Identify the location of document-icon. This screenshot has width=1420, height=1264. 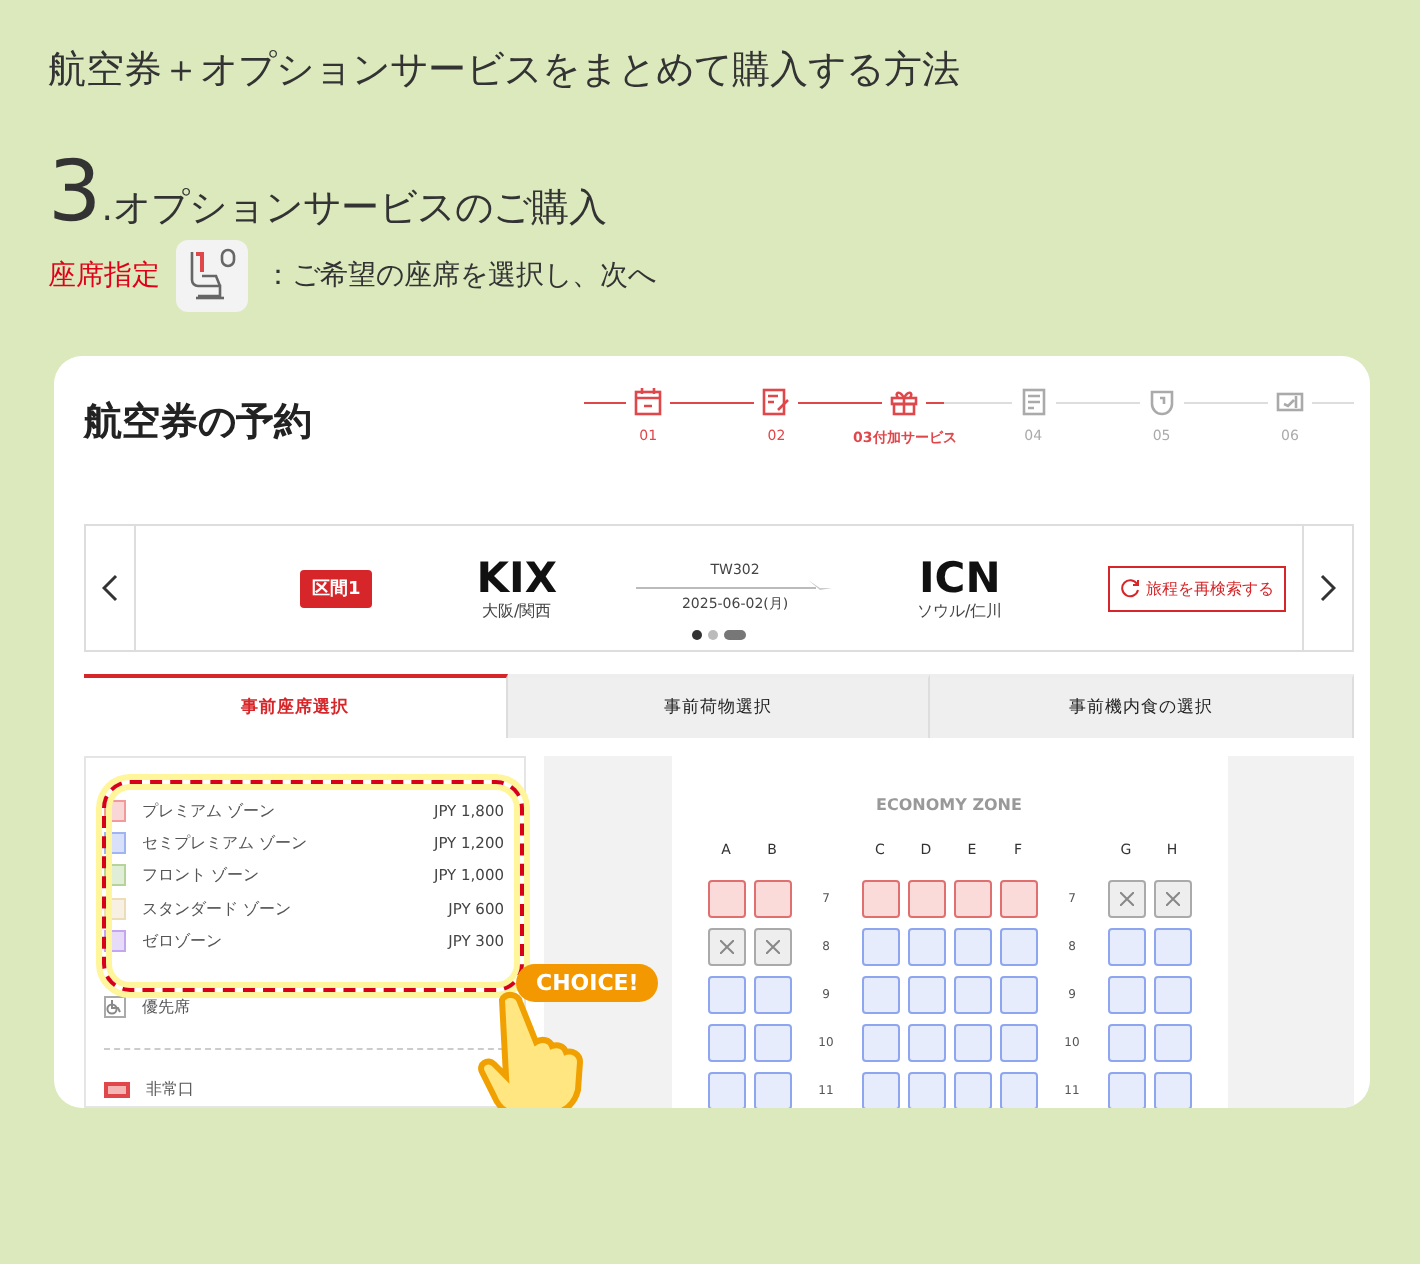
(1033, 402).